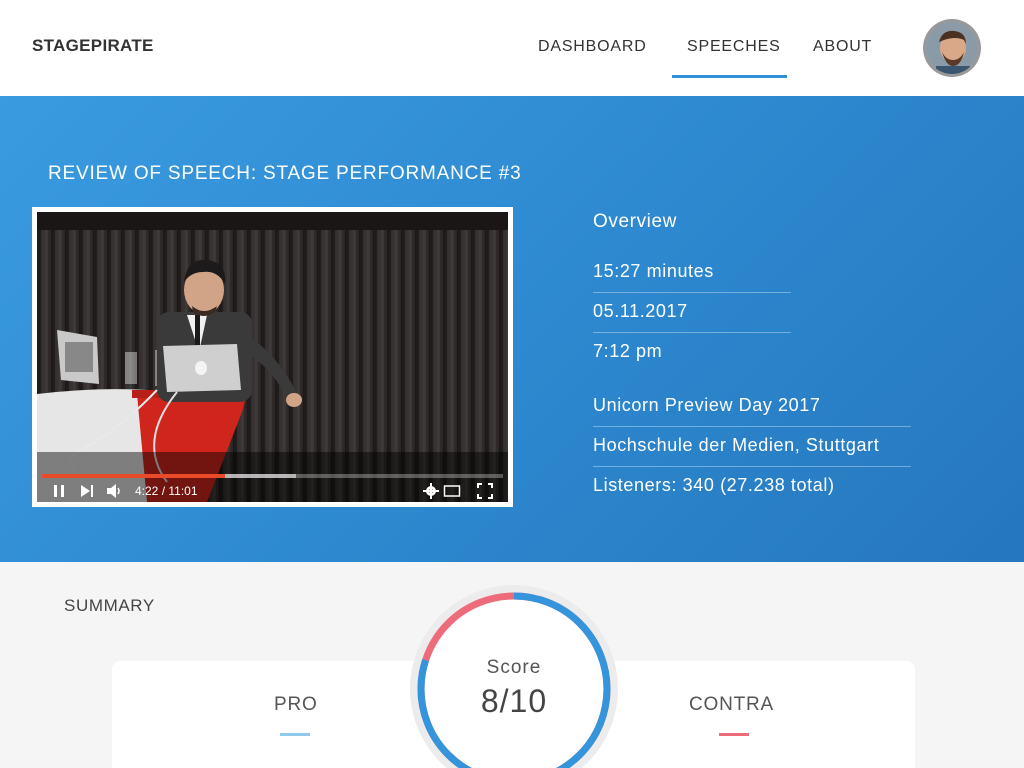  I want to click on overview-title: Overview, so click(635, 221).